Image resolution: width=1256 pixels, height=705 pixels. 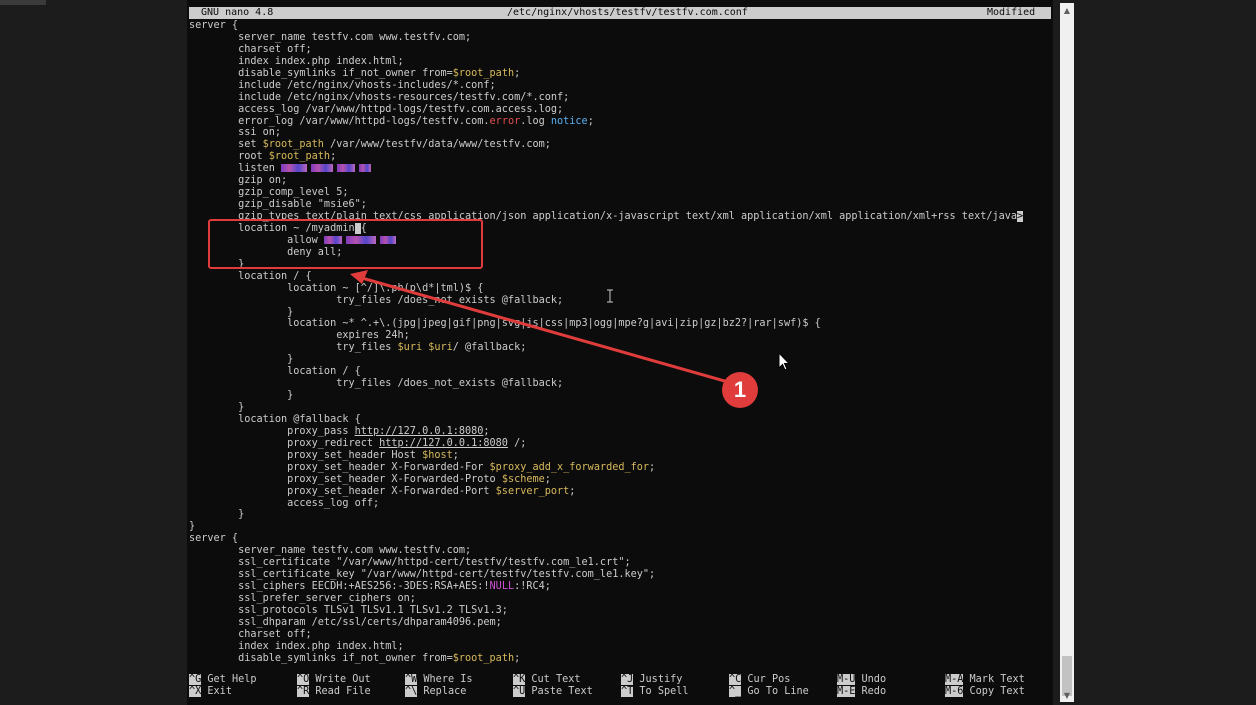 What do you see at coordinates (334, 692) in the screenshot?
I see `shortcut-item: ^R Read File` at bounding box center [334, 692].